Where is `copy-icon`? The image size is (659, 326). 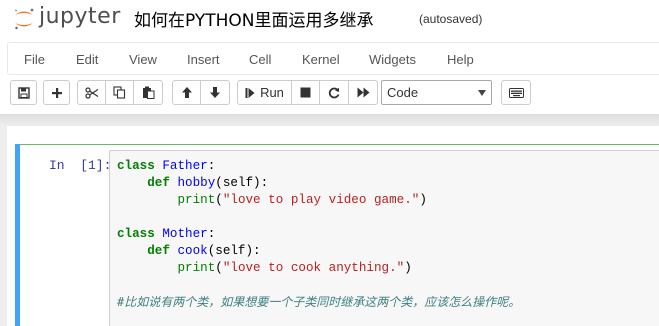 copy-icon is located at coordinates (119, 92).